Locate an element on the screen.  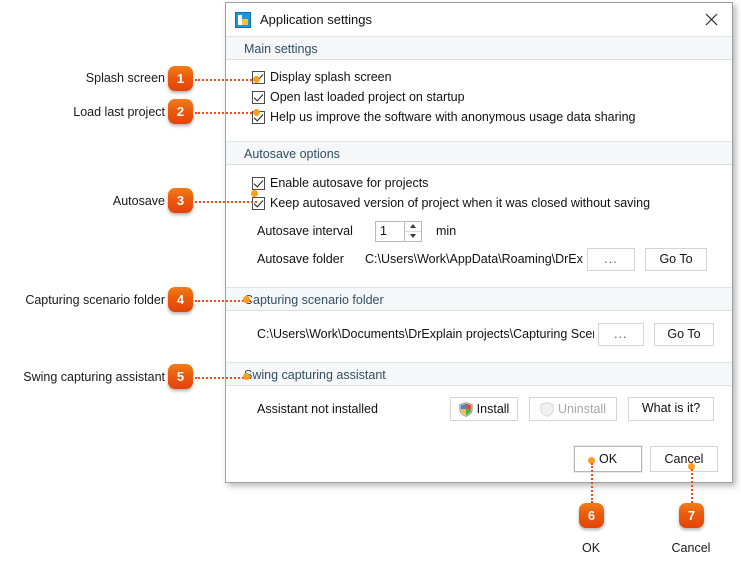
autosave-interval-label: Autosave interval is located at coordinates (305, 231).